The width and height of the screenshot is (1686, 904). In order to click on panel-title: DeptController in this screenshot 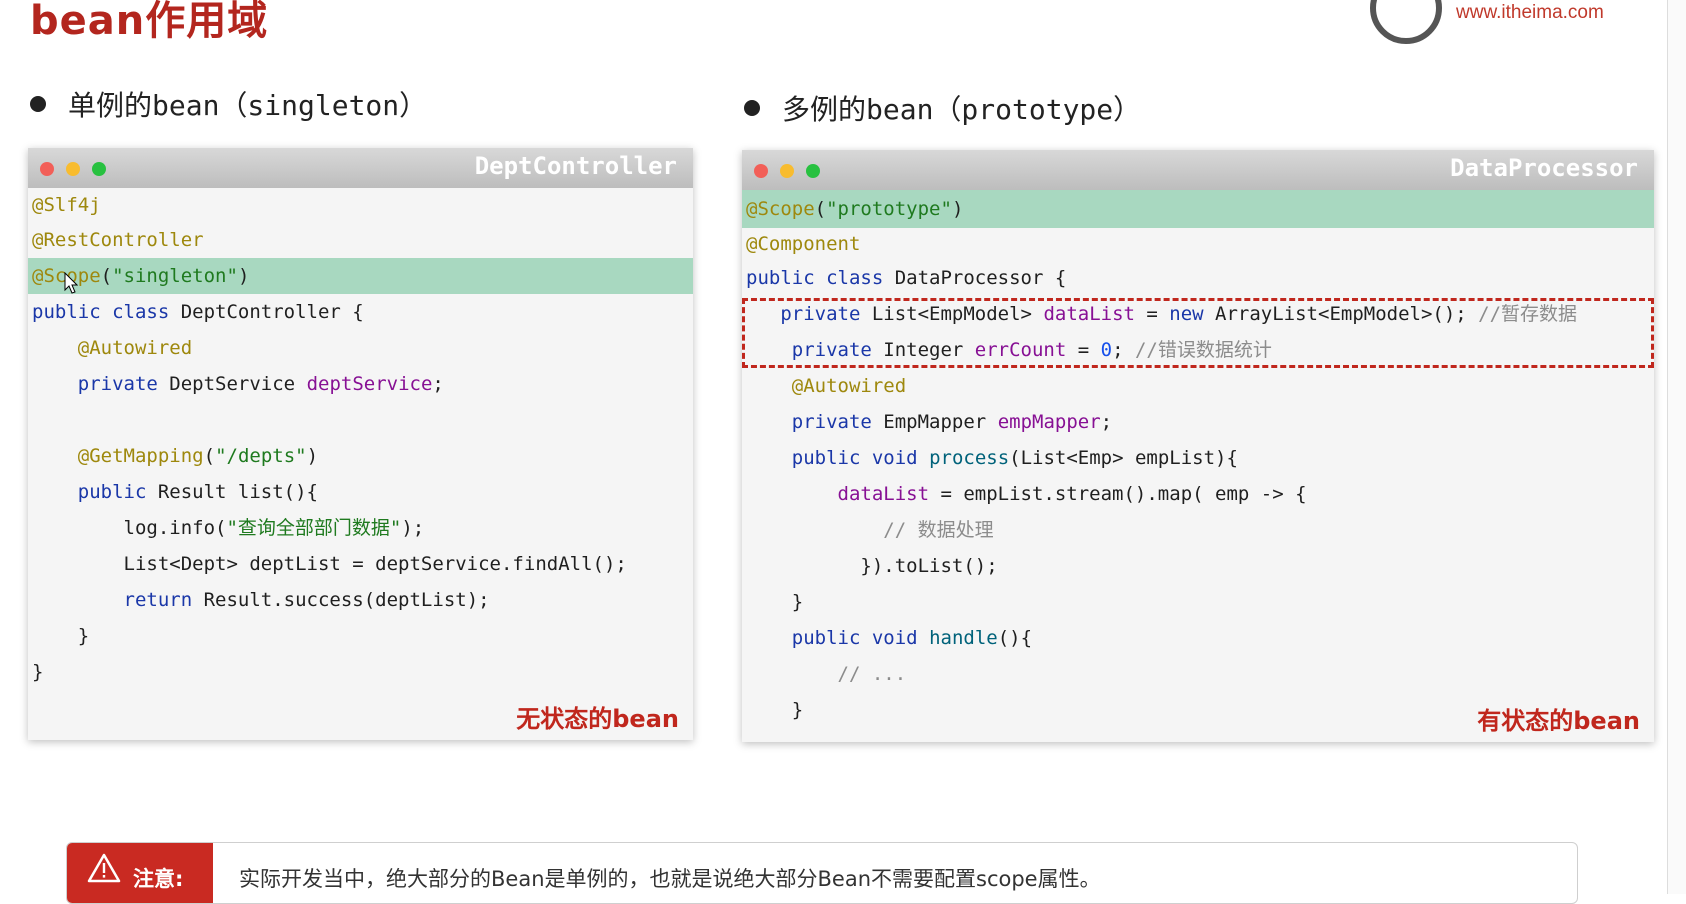, I will do `click(575, 166)`.